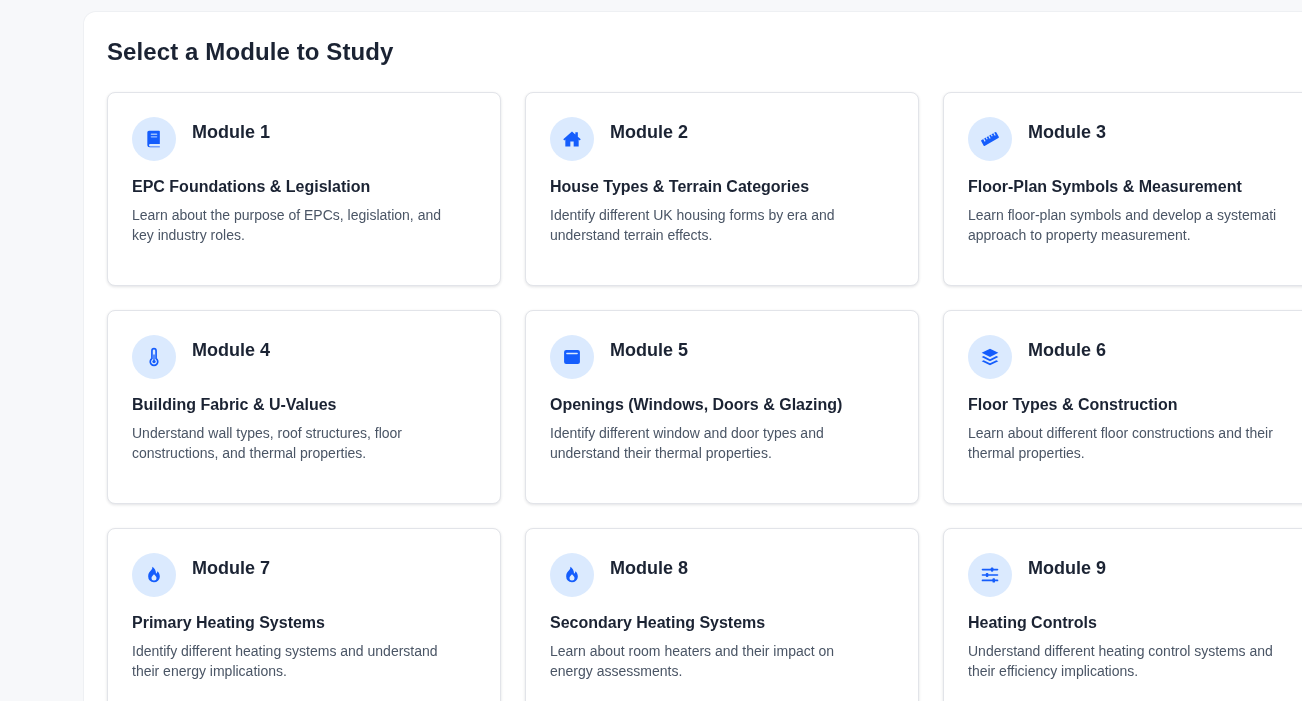 This screenshot has height=701, width=1302. Describe the element at coordinates (697, 405) in the screenshot. I see `module-title: Openings (Windows, Doors & Glazing)` at that location.